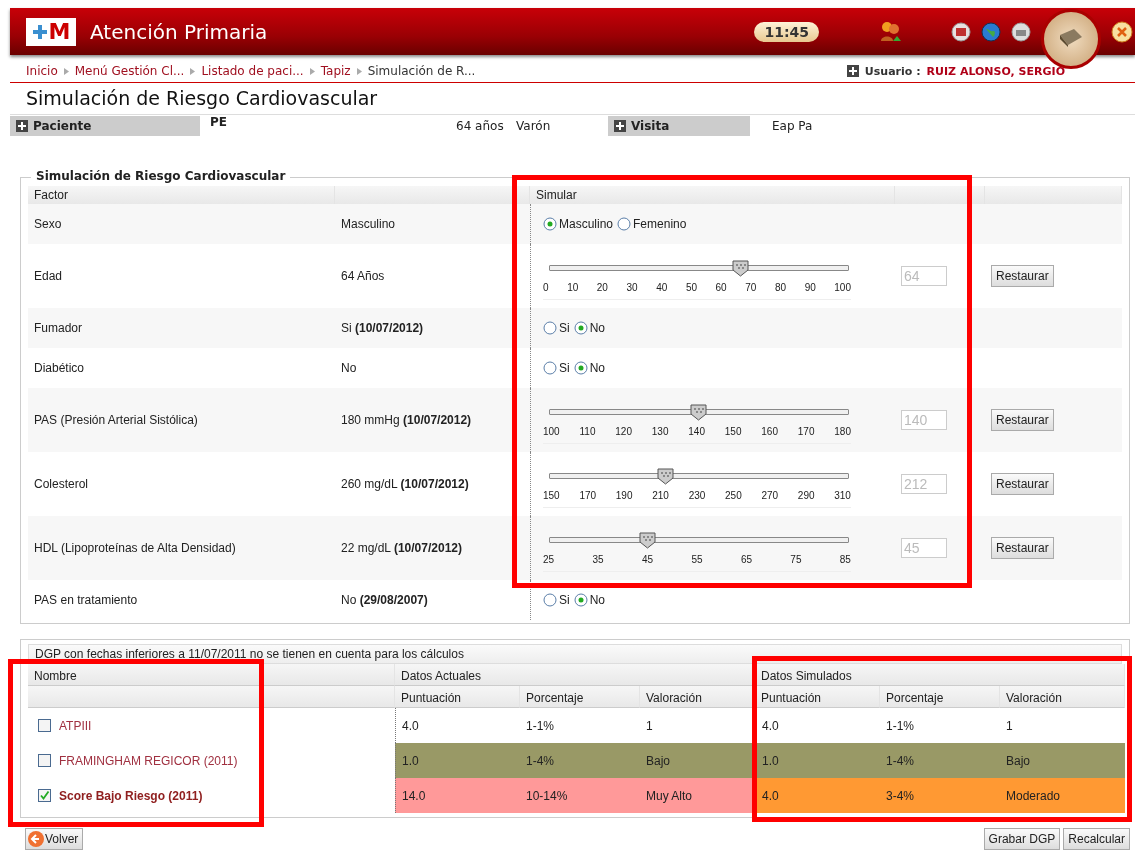 The width and height of the screenshot is (1135, 859). Describe the element at coordinates (1122, 31) in the screenshot. I see `close-icon` at that location.